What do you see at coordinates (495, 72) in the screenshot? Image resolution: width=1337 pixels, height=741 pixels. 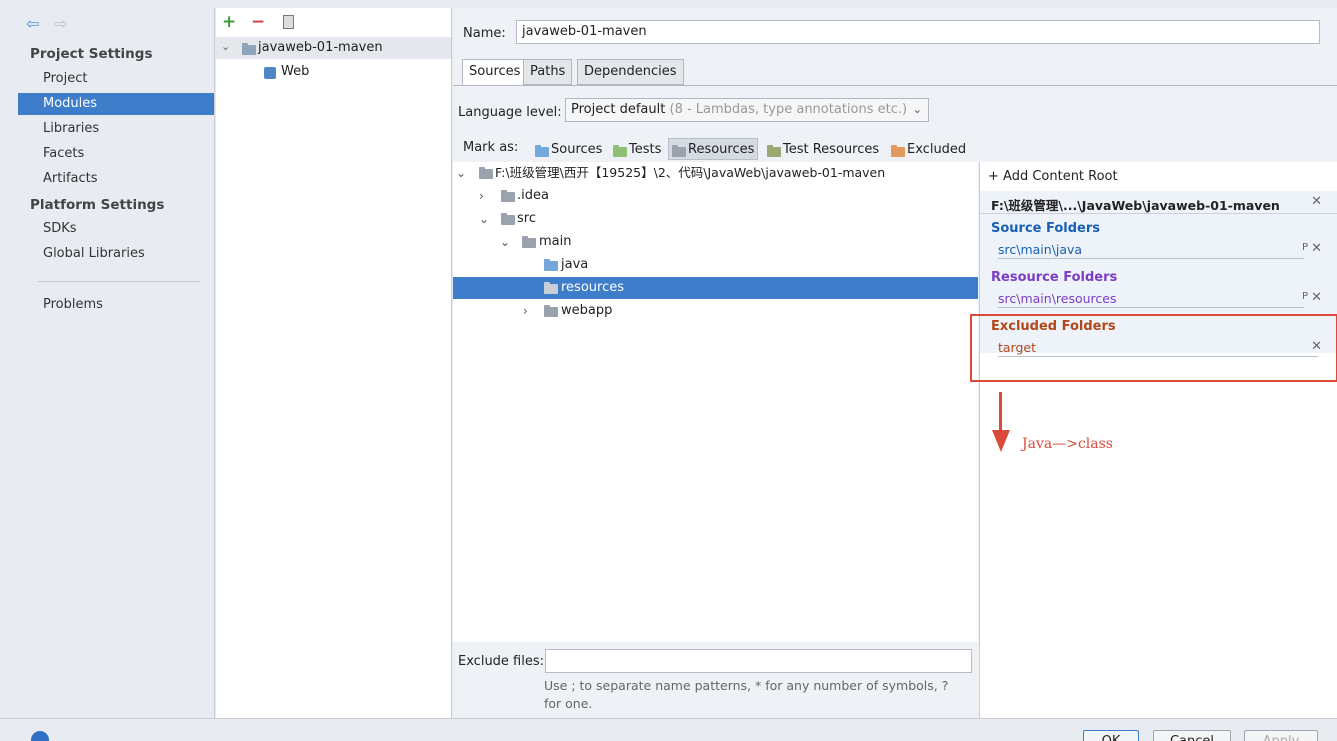 I see `tab-sources: Sources` at bounding box center [495, 72].